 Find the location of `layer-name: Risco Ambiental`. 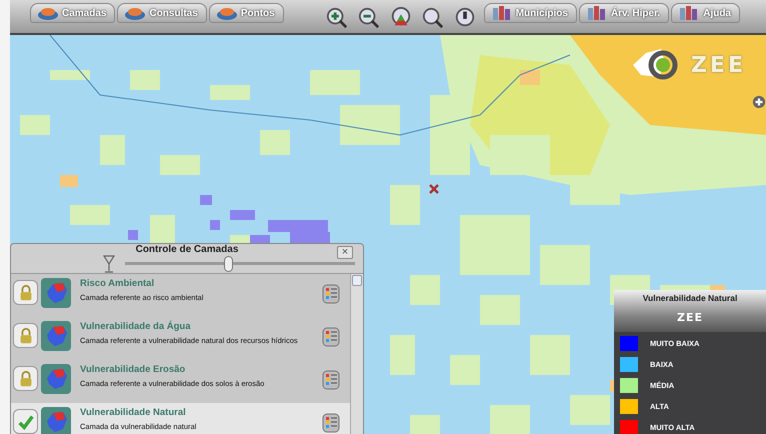

layer-name: Risco Ambiental is located at coordinates (118, 283).